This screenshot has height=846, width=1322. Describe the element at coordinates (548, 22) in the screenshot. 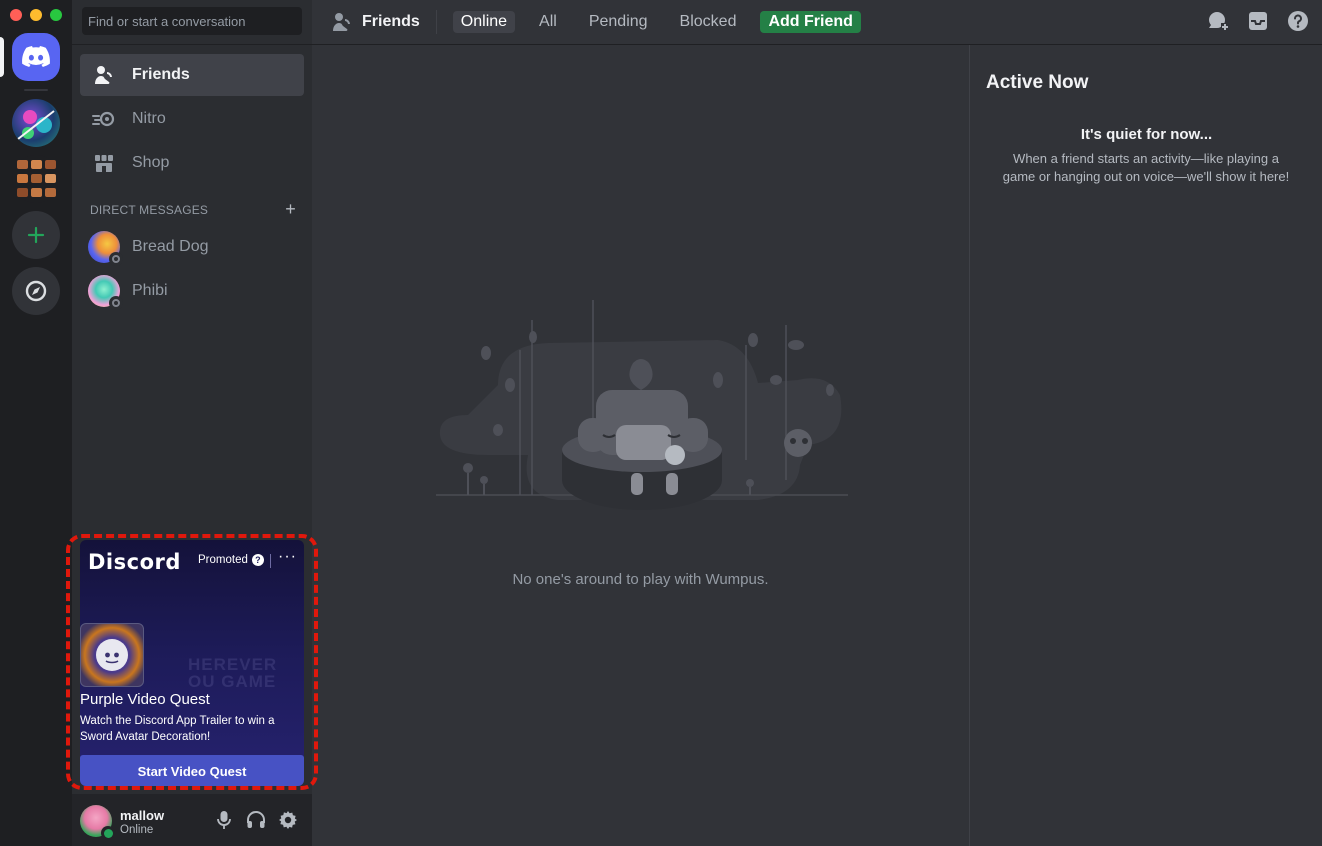

I see `tab-all: All` at that location.